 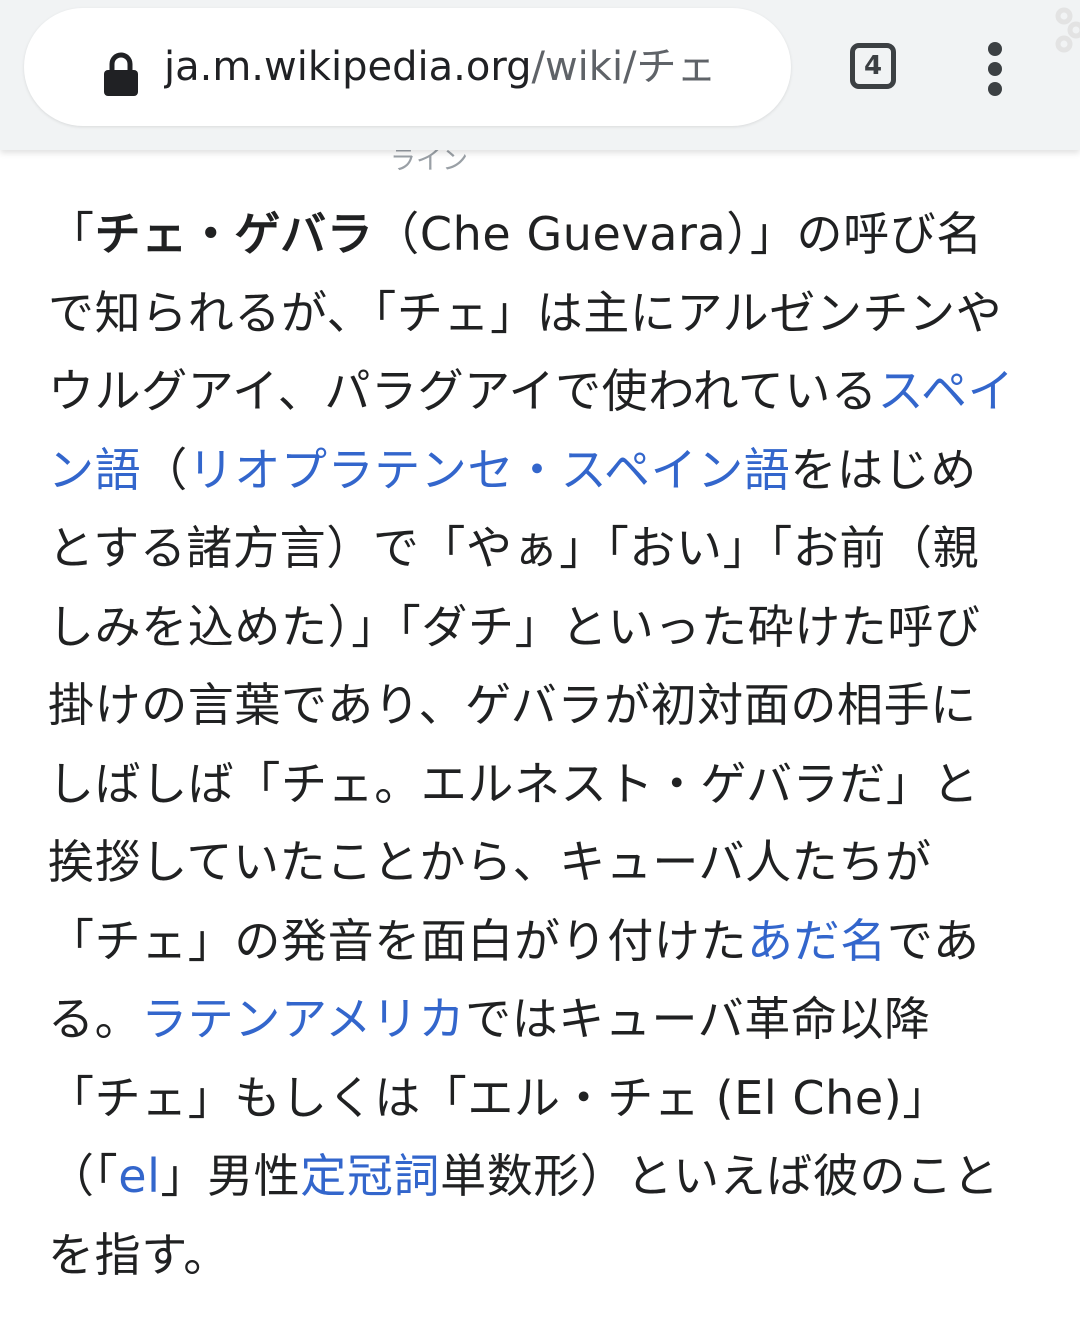 What do you see at coordinates (121, 74) in the screenshot?
I see `lock-icon` at bounding box center [121, 74].